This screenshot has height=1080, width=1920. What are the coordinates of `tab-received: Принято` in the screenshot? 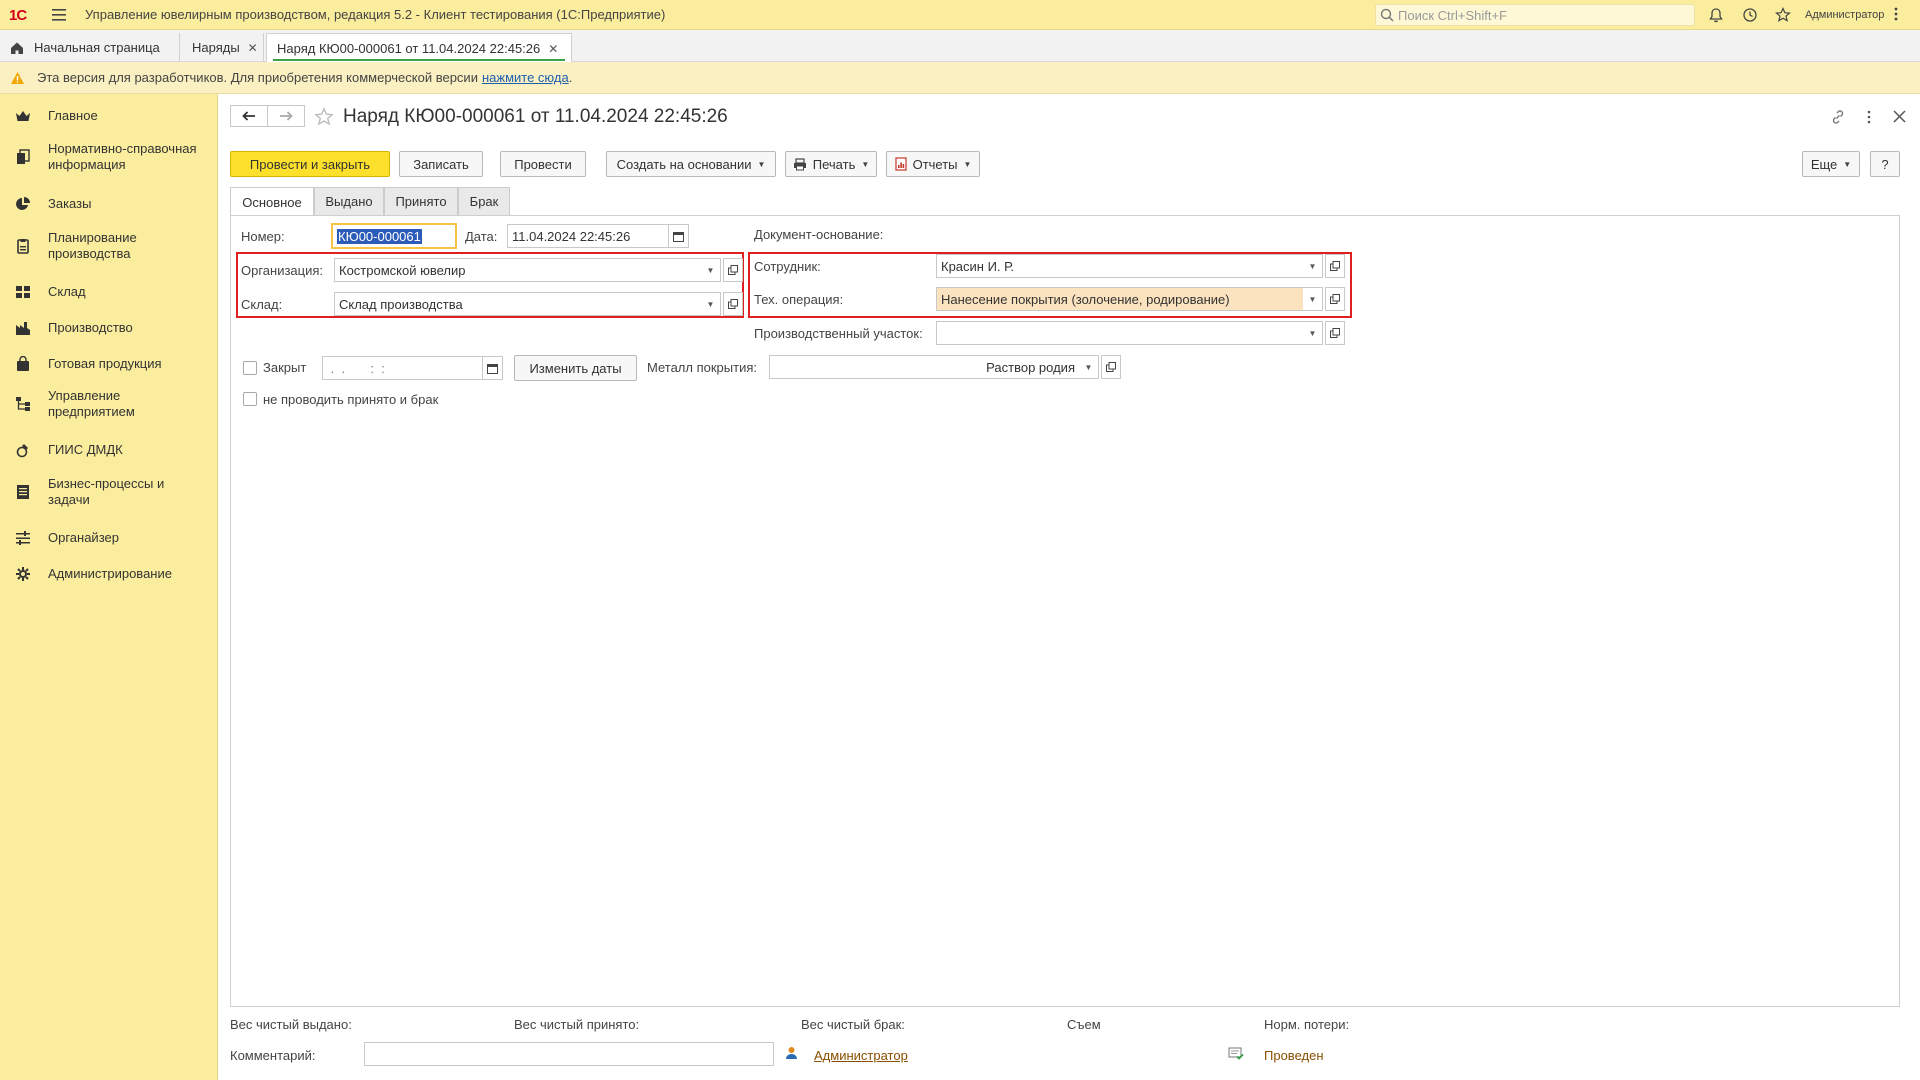 It's located at (421, 201).